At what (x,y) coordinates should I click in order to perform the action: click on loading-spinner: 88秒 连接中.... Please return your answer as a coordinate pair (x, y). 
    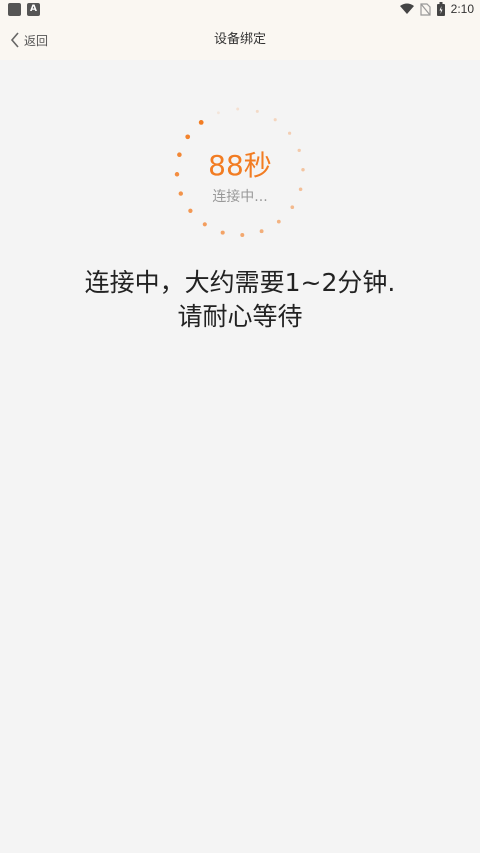
    Looking at the image, I should click on (240, 172).